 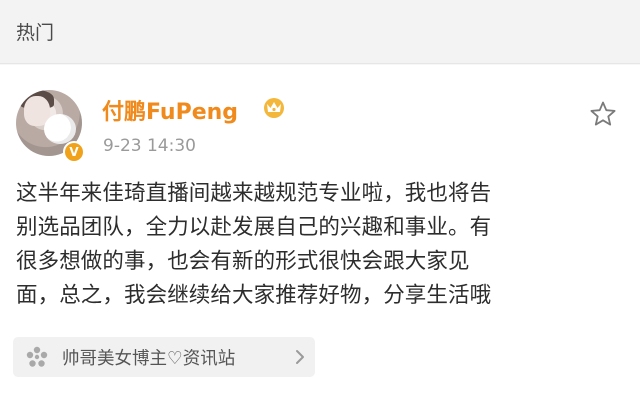 What do you see at coordinates (254, 295) in the screenshot?
I see `post-text-line: 面，总之，我会继续给大家推荐好物，分享生活哦` at bounding box center [254, 295].